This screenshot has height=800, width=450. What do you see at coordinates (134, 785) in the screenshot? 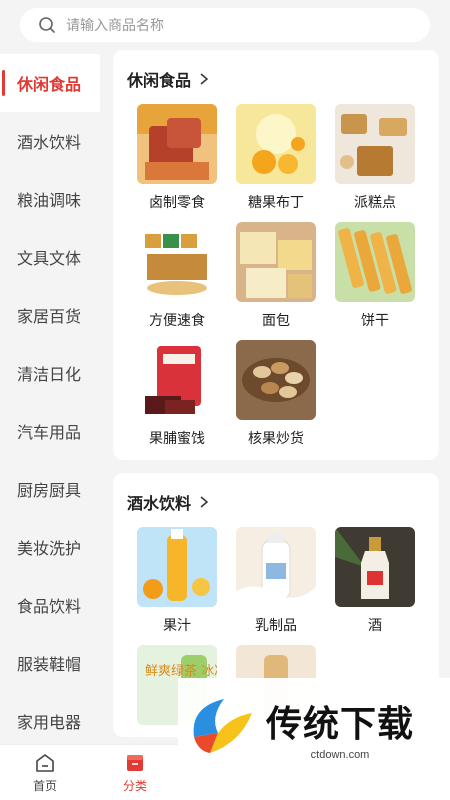
I see `nav-label: 分类` at bounding box center [134, 785].